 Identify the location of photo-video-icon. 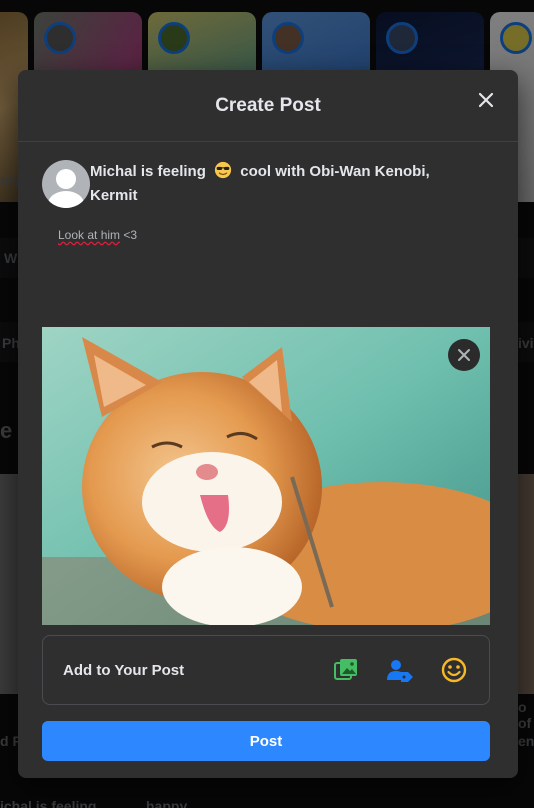
(345, 669).